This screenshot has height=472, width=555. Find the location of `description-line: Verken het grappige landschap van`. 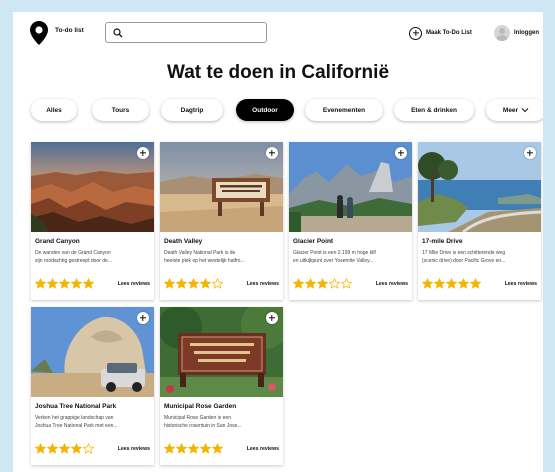

description-line: Verken het grappige landschap van is located at coordinates (74, 418).